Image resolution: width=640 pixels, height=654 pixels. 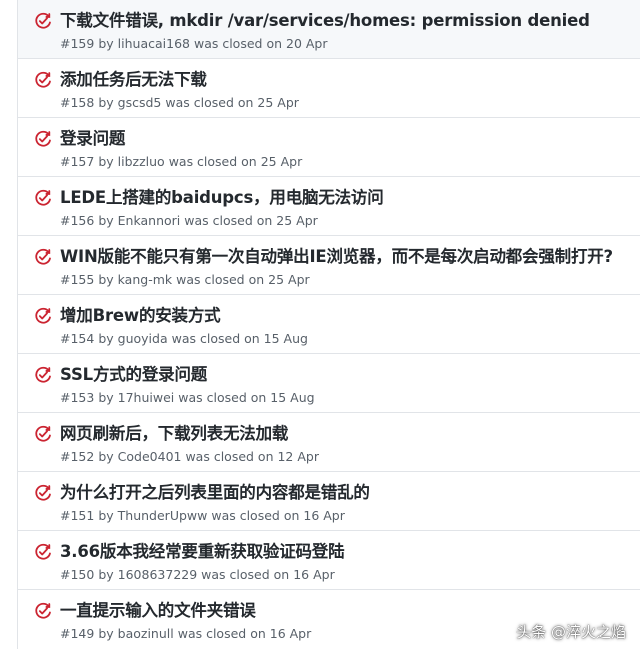 I want to click on issue-date: 12 Apr, so click(x=298, y=456).